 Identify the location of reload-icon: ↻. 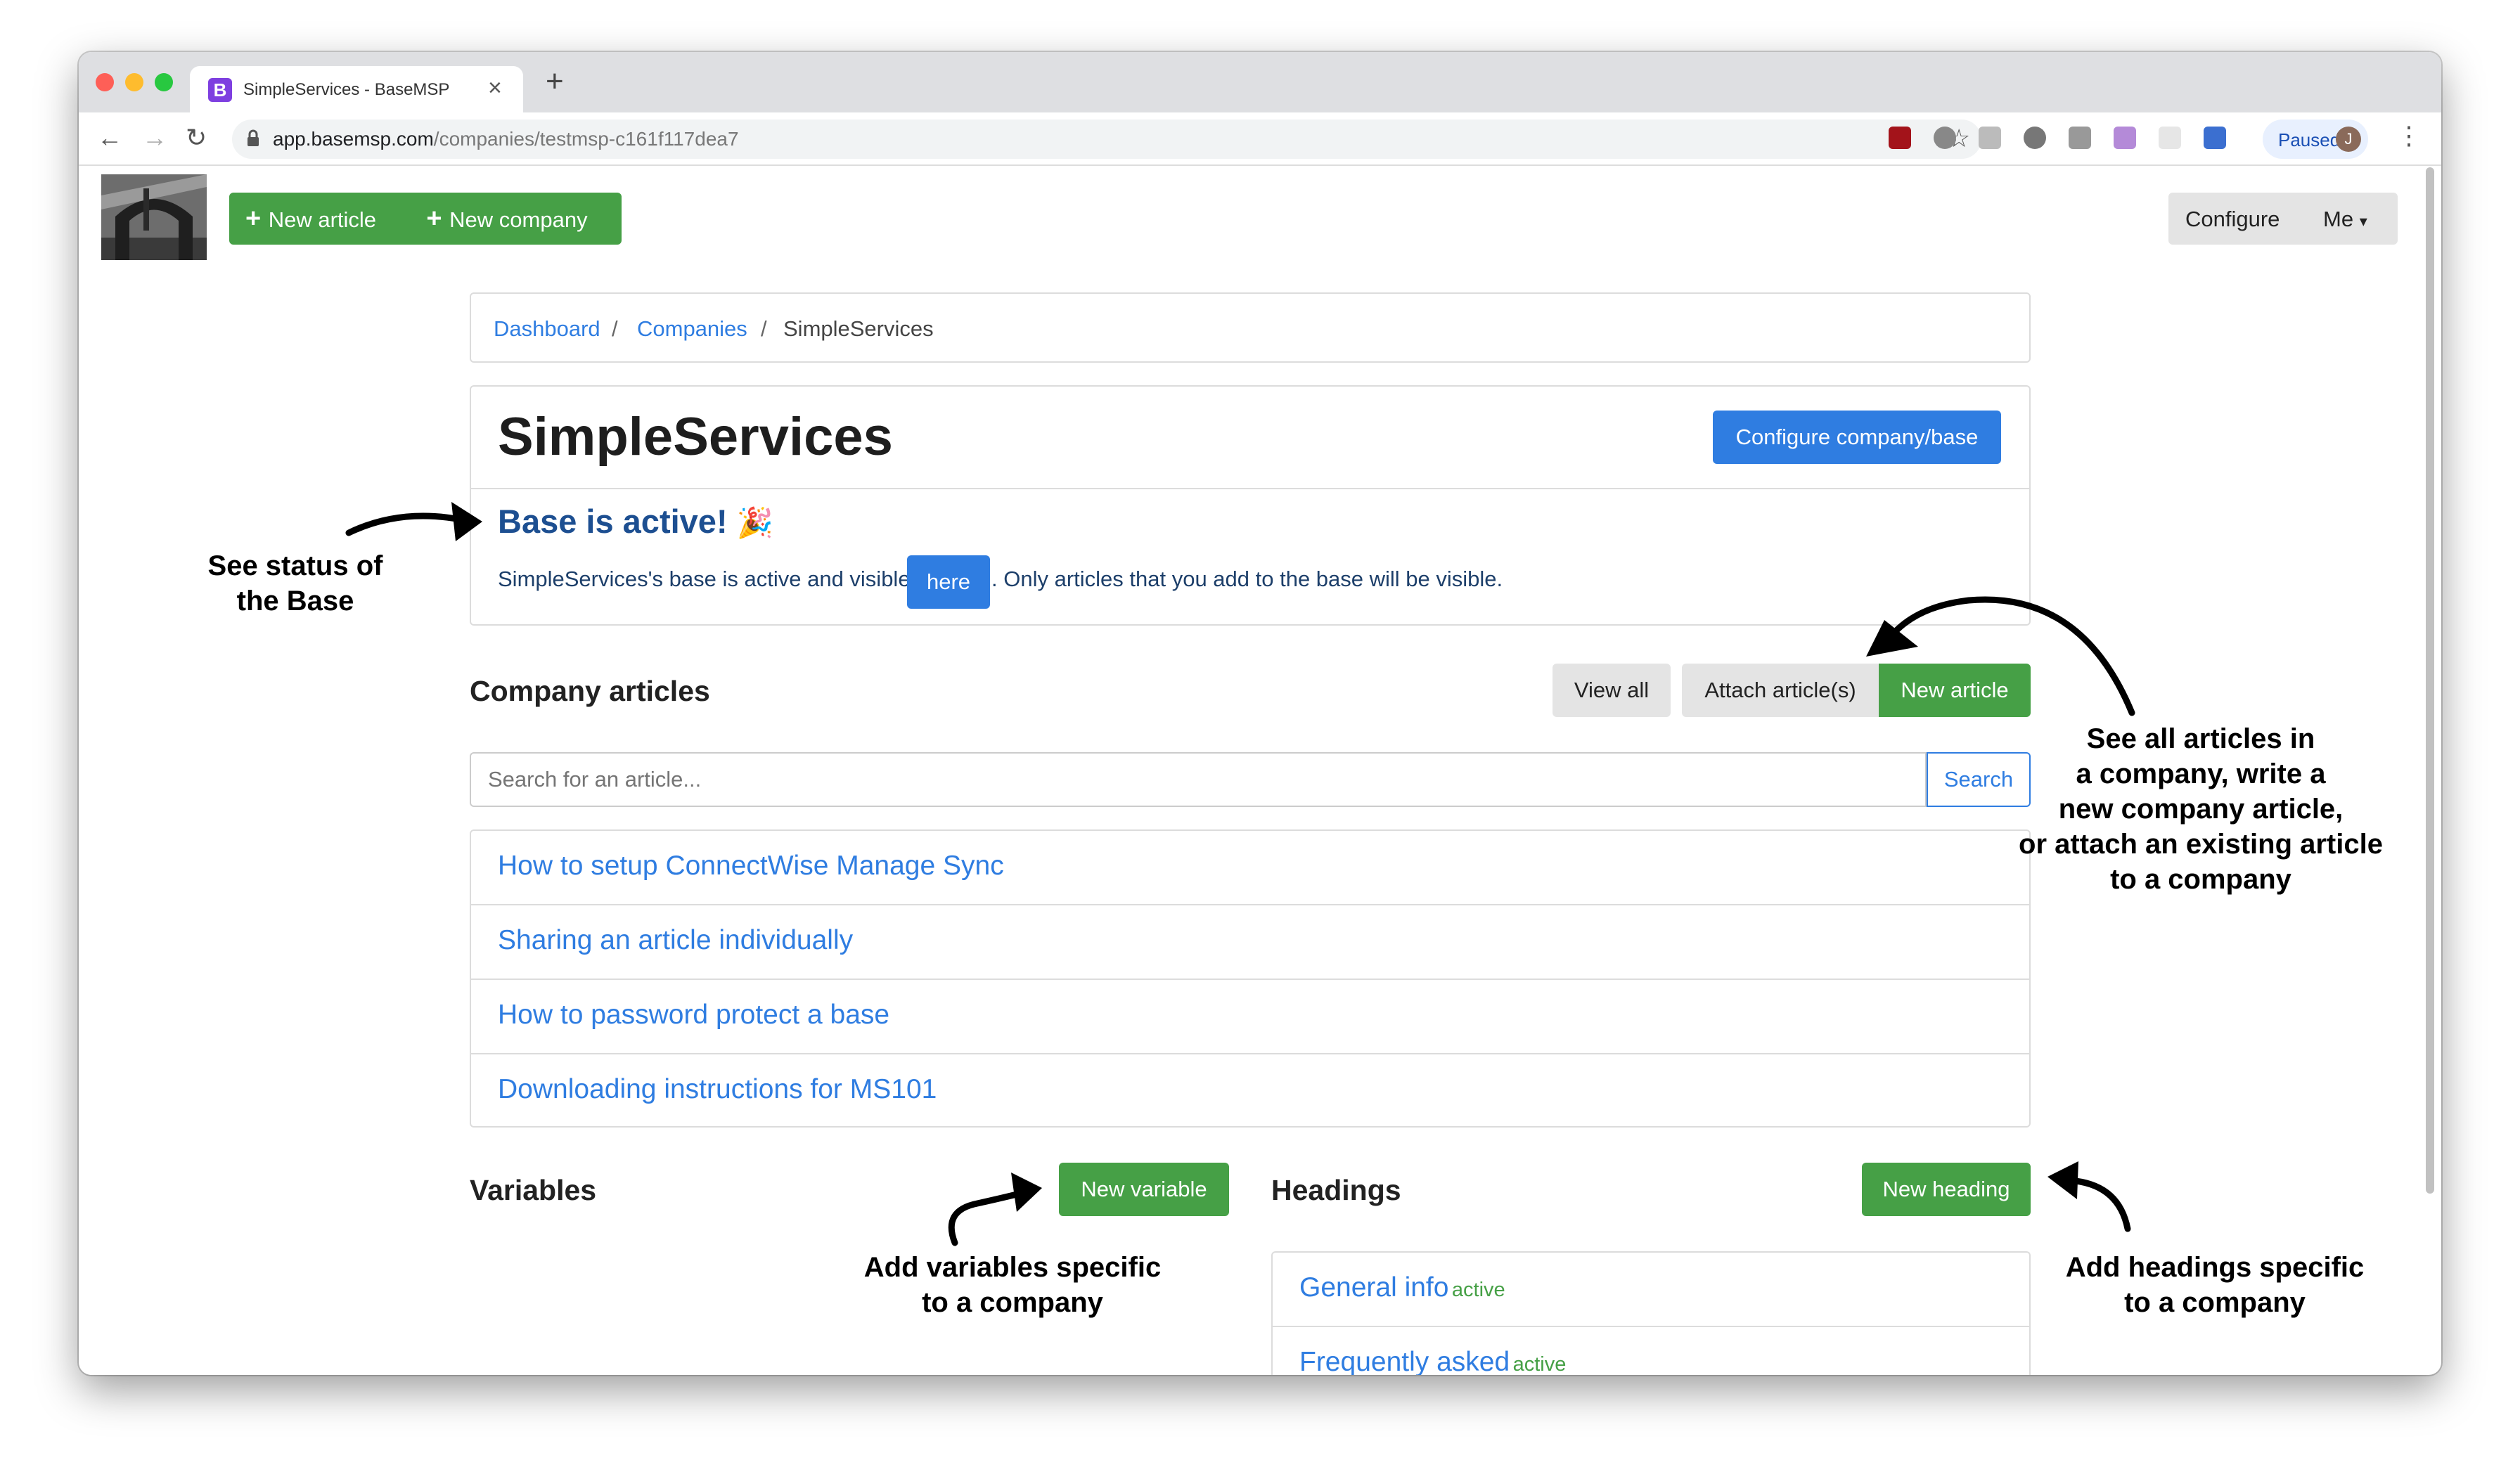
(197, 137).